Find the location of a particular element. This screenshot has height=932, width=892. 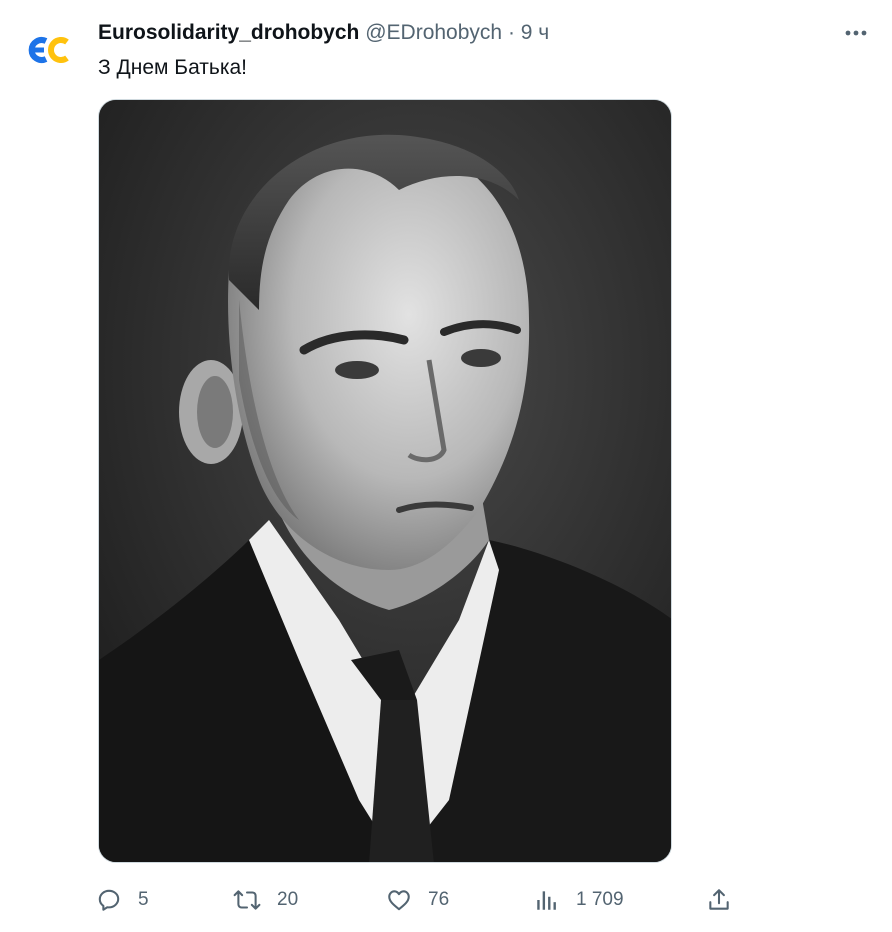

display-name: Eurosolidarity_drohobych is located at coordinates (228, 32).